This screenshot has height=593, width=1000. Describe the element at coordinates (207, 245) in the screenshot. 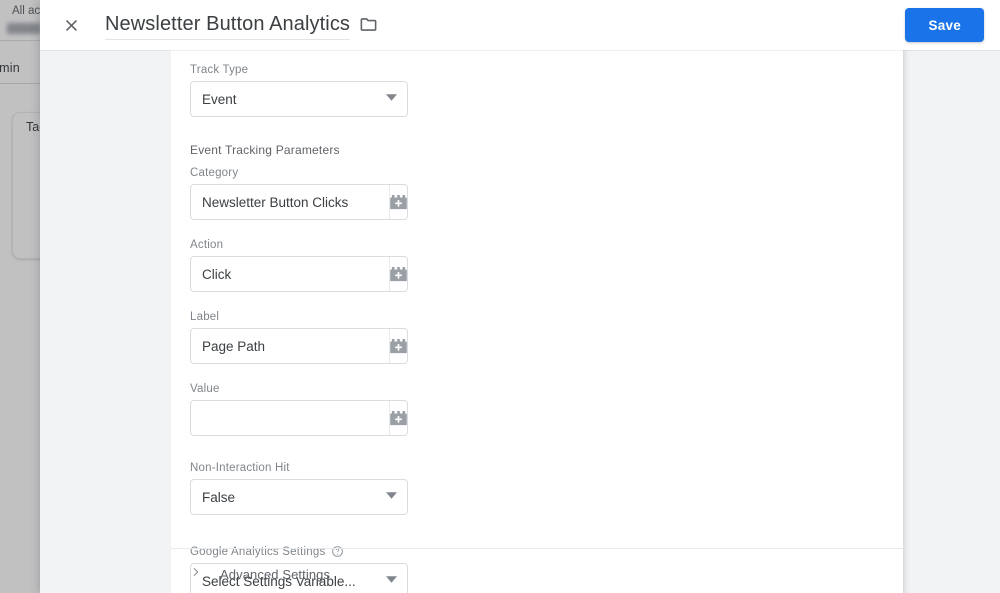

I see `action-label: Action` at that location.